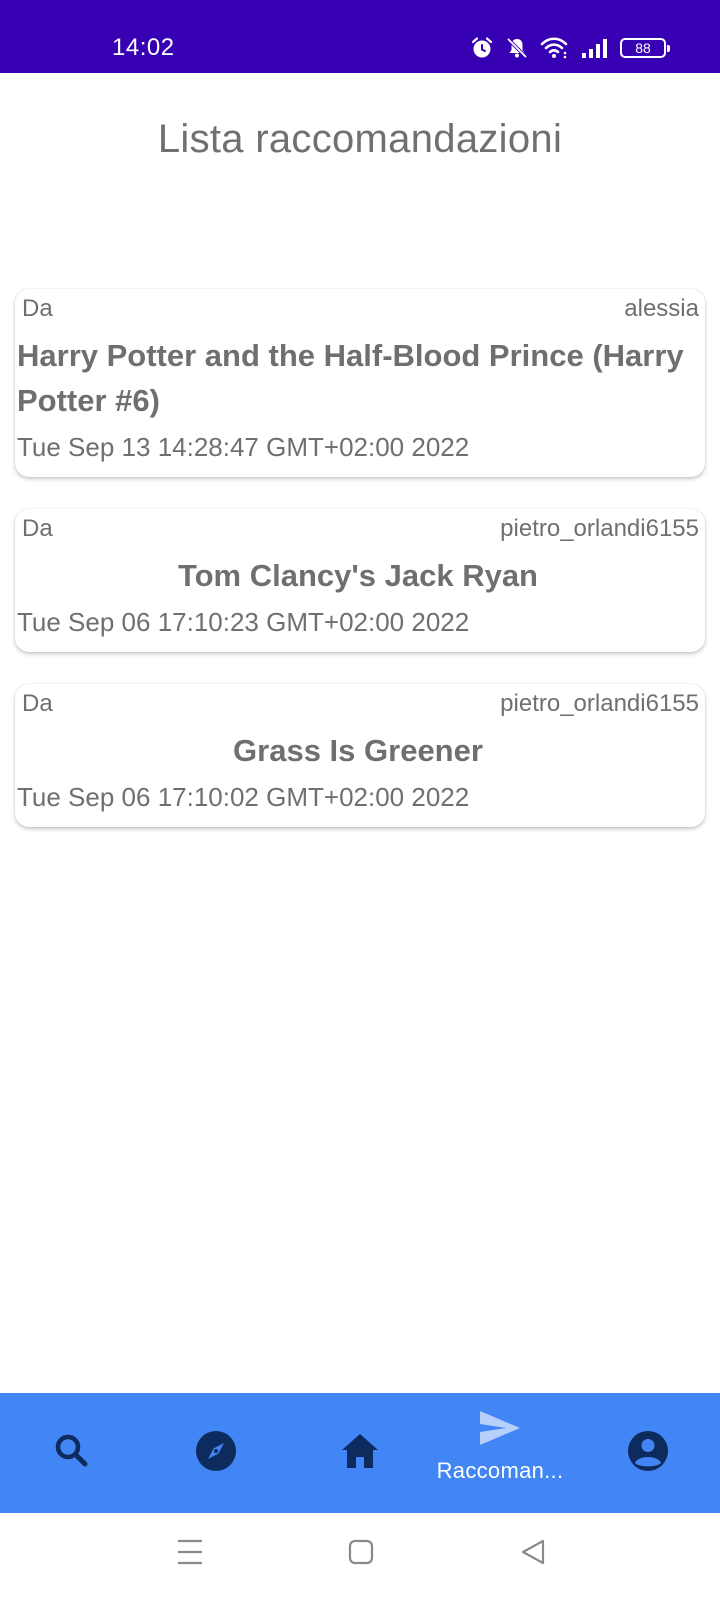 The height and width of the screenshot is (1600, 720). Describe the element at coordinates (243, 797) in the screenshot. I see `recommendation-date: Tue Sep 06 17:10:02 GMT+02:00 2022` at that location.